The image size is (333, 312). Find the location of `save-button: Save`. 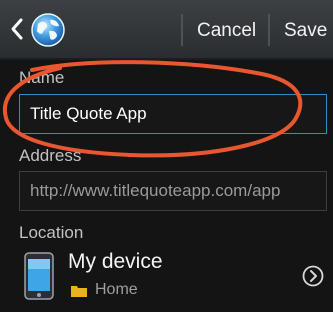

save-button: Save is located at coordinates (305, 30).